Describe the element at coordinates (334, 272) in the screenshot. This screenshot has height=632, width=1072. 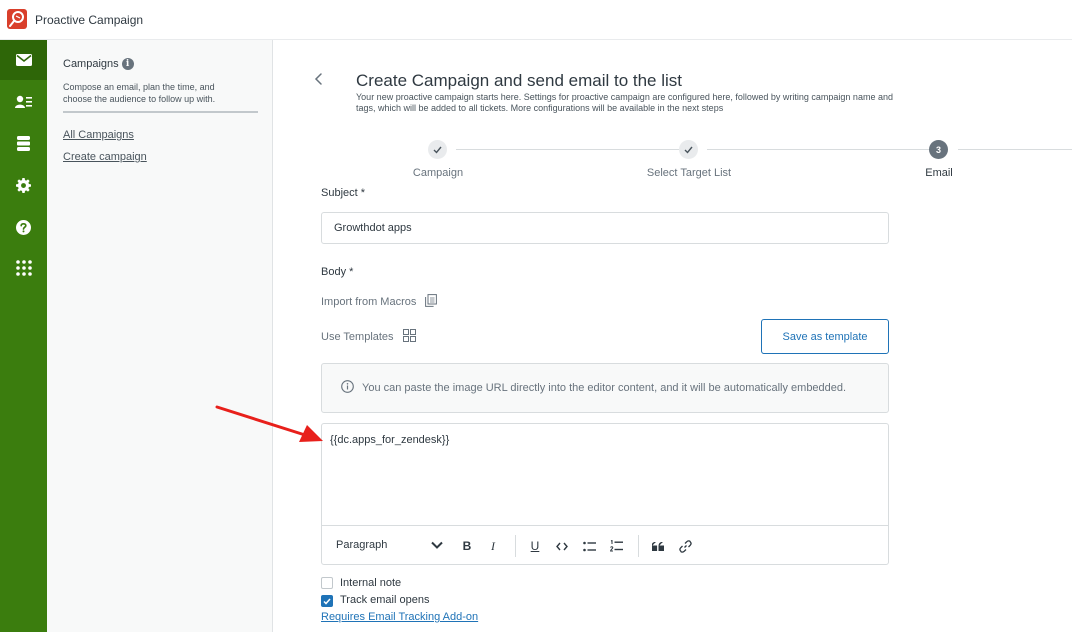
I see `body-label-text: Body` at that location.